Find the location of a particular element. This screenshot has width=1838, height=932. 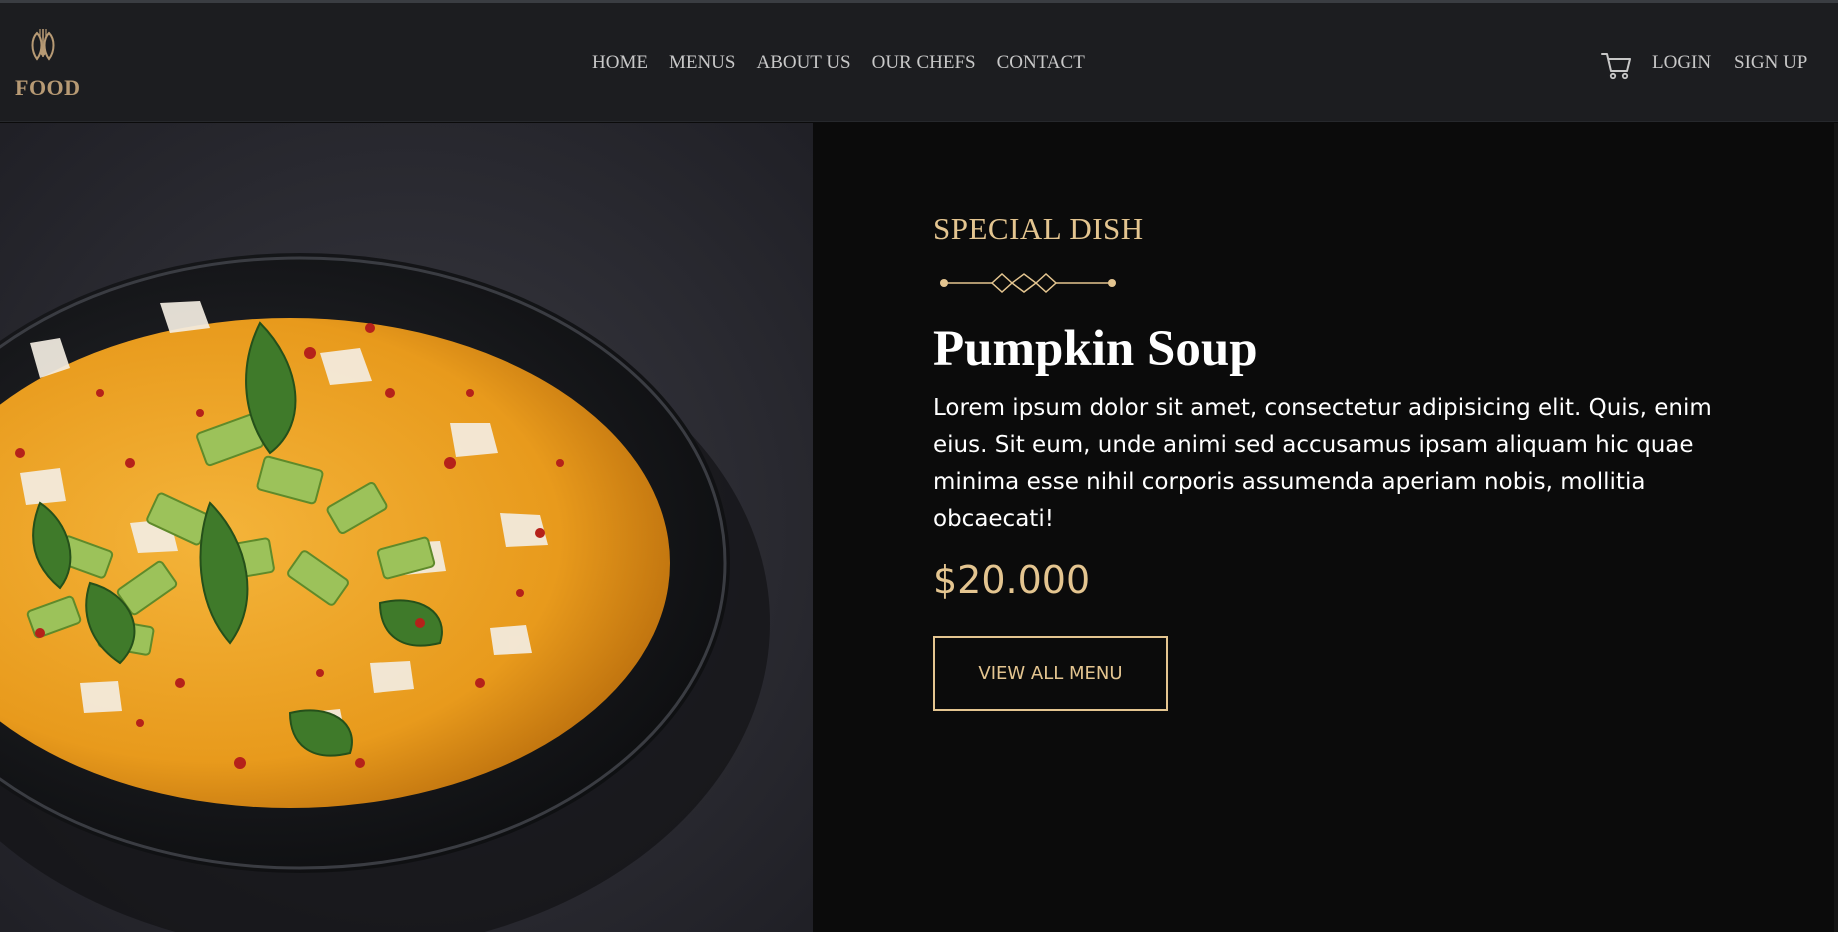

login-link: LOGIN is located at coordinates (1681, 63).